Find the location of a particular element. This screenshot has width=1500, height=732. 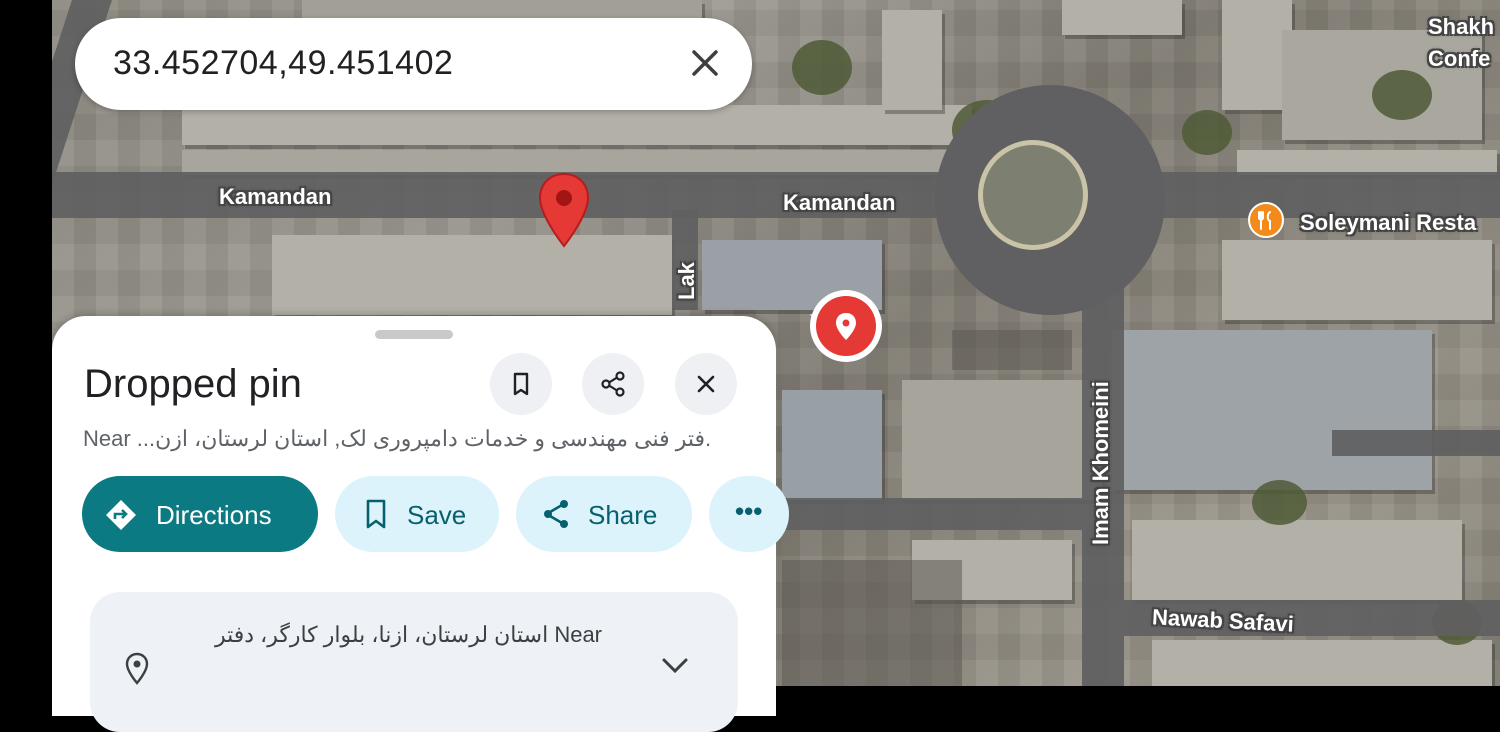

directions-label: Directions is located at coordinates (214, 515).